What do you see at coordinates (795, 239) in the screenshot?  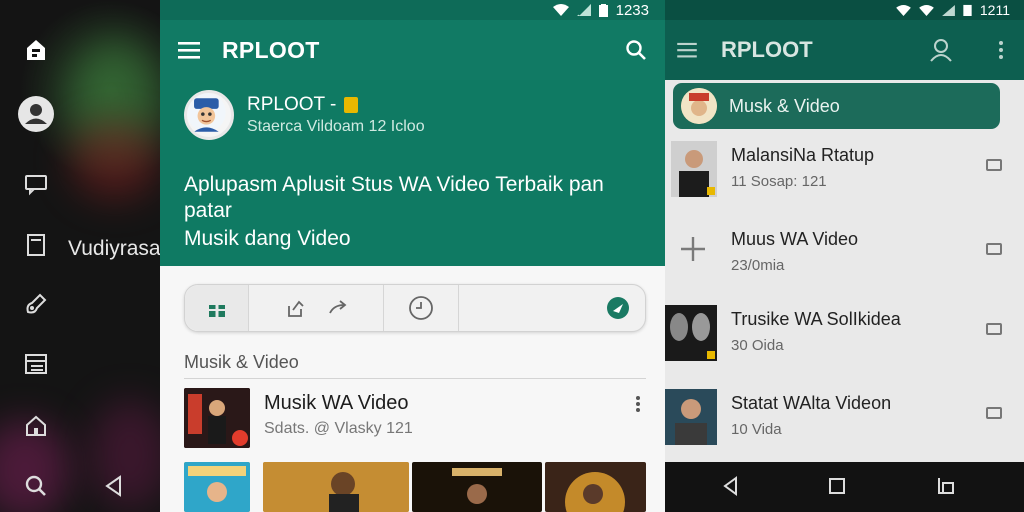 I see `item-title: Muus WA Video` at bounding box center [795, 239].